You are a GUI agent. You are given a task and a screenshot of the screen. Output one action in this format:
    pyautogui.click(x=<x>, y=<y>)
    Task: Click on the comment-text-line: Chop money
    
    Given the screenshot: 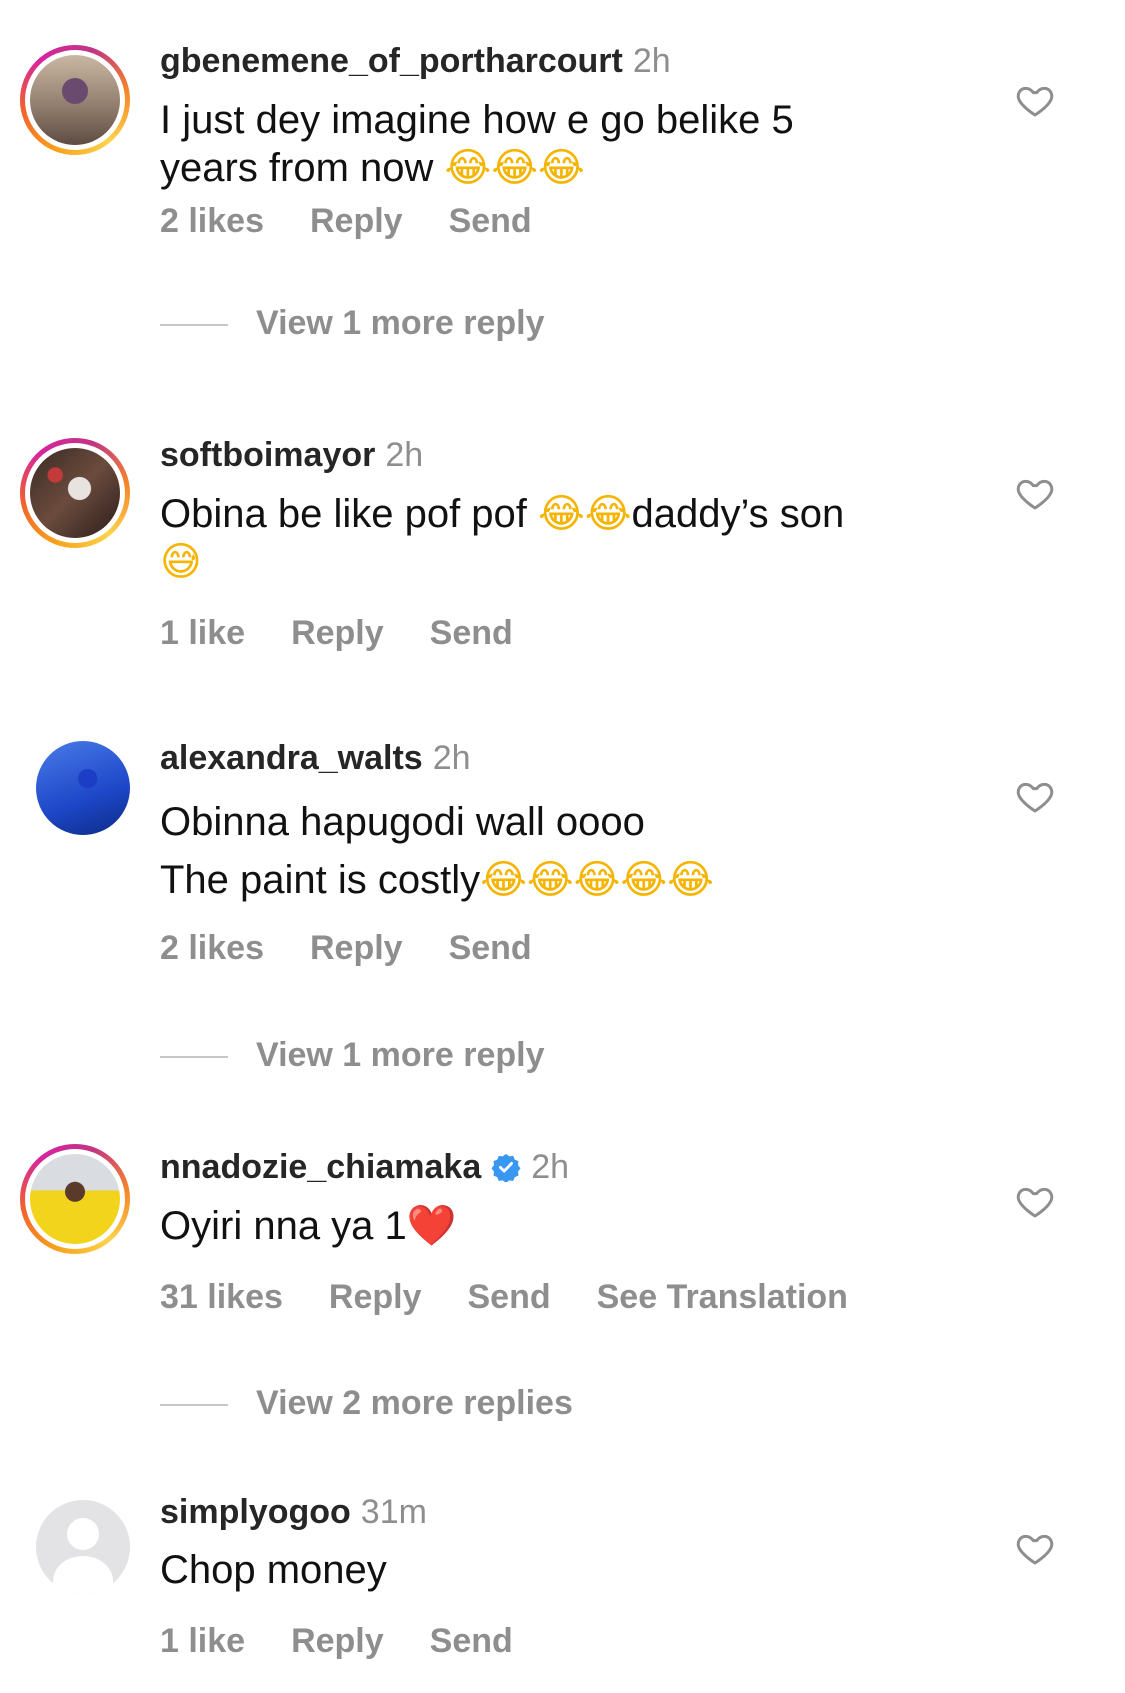 What is the action you would take?
    pyautogui.click(x=273, y=1570)
    